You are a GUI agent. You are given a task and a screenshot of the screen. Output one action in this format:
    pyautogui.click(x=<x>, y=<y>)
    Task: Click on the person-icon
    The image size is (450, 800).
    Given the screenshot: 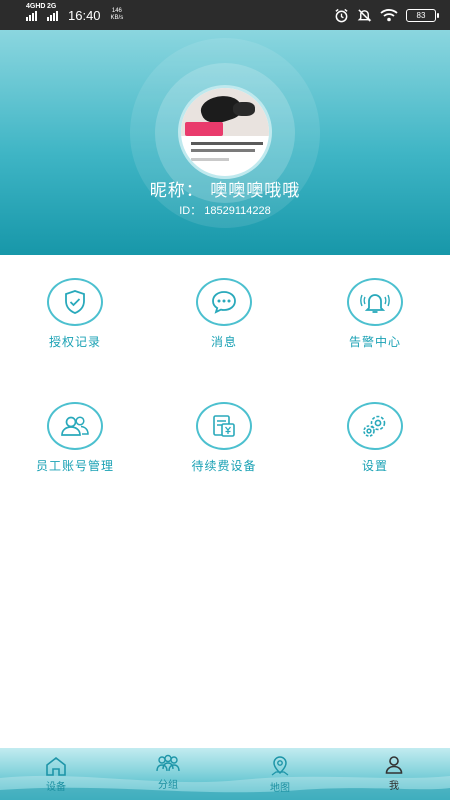 What is the action you would take?
    pyautogui.click(x=394, y=765)
    